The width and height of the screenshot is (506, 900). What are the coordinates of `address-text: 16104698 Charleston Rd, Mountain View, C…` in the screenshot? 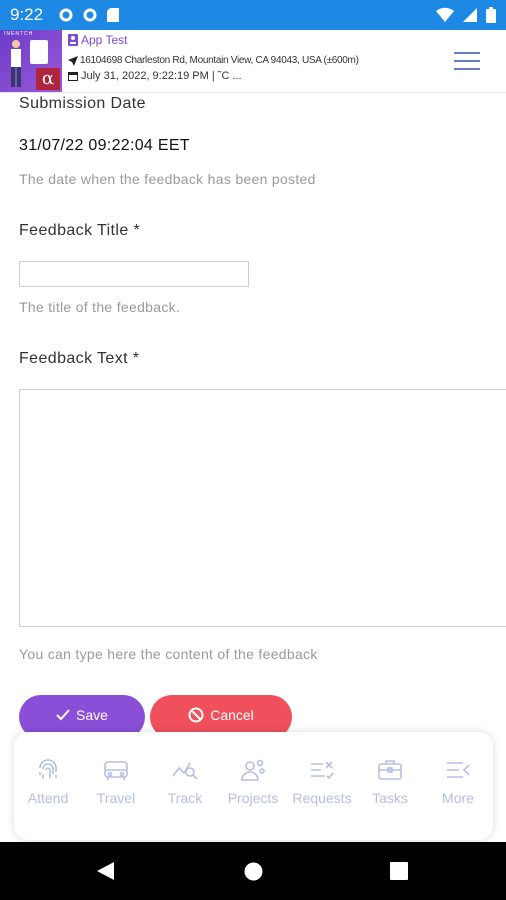 It's located at (219, 60).